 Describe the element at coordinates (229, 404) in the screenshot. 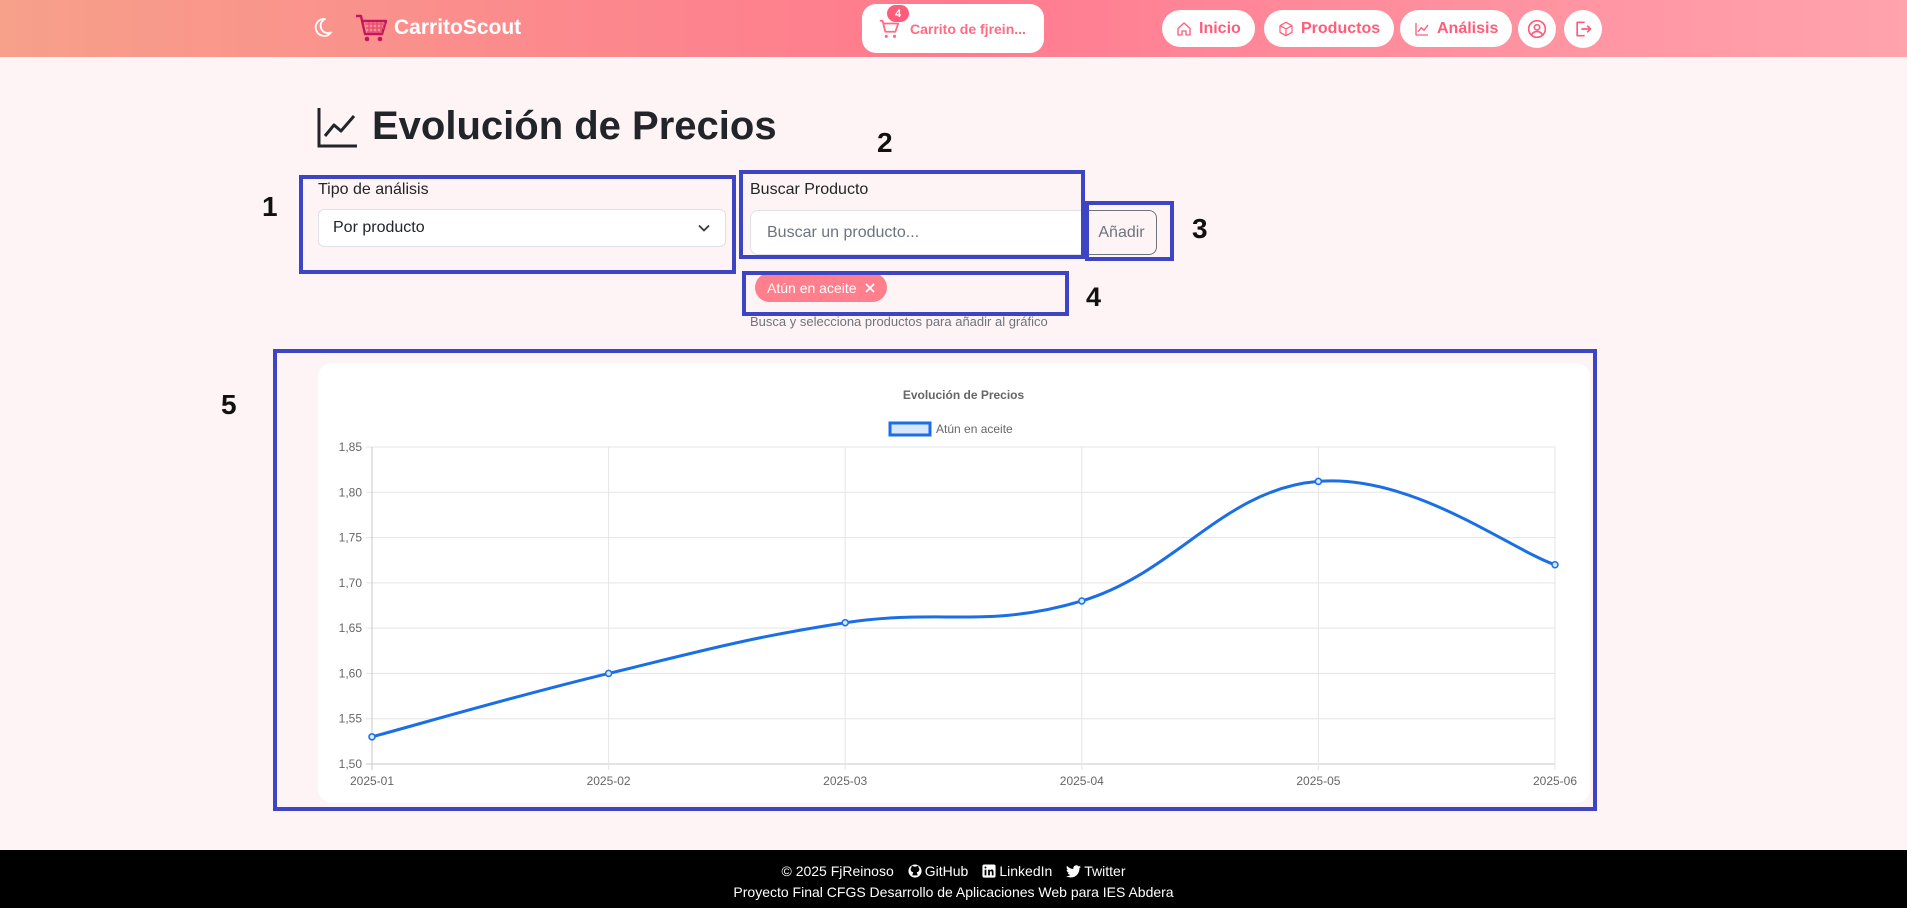

I see `annotation-number-5: 5` at that location.